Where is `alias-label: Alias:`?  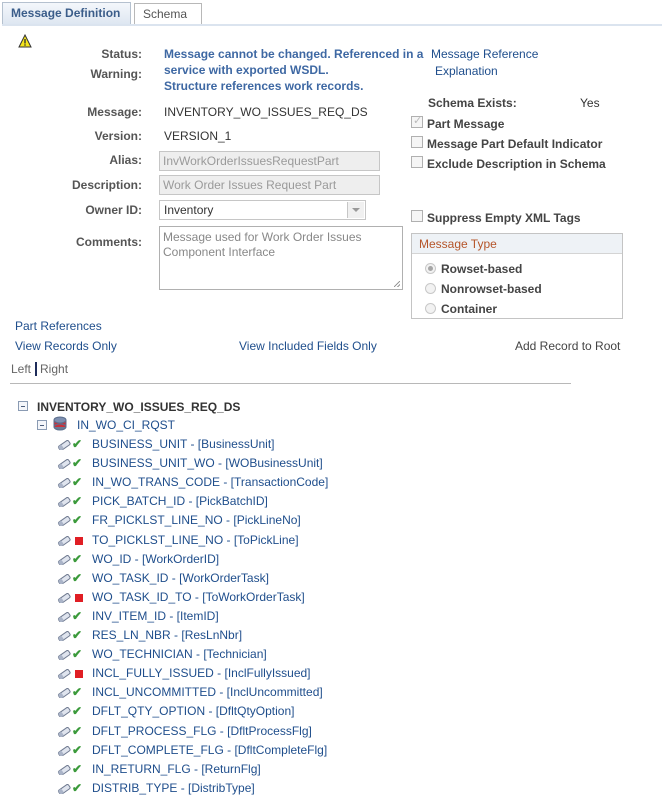 alias-label: Alias: is located at coordinates (125, 160).